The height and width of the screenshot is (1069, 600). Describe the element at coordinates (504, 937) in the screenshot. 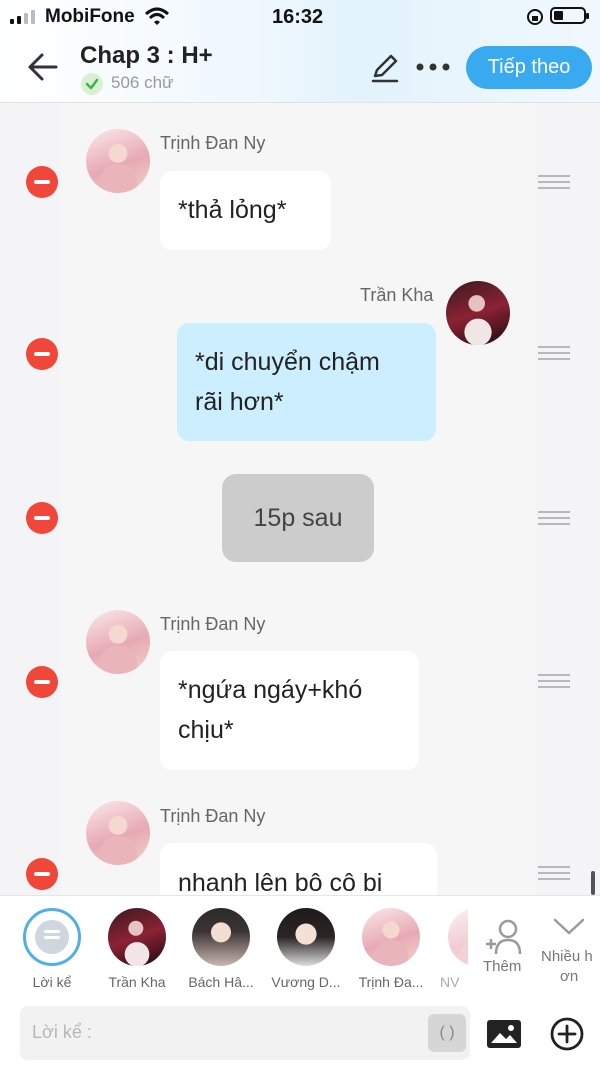

I see `add-person-icon` at that location.